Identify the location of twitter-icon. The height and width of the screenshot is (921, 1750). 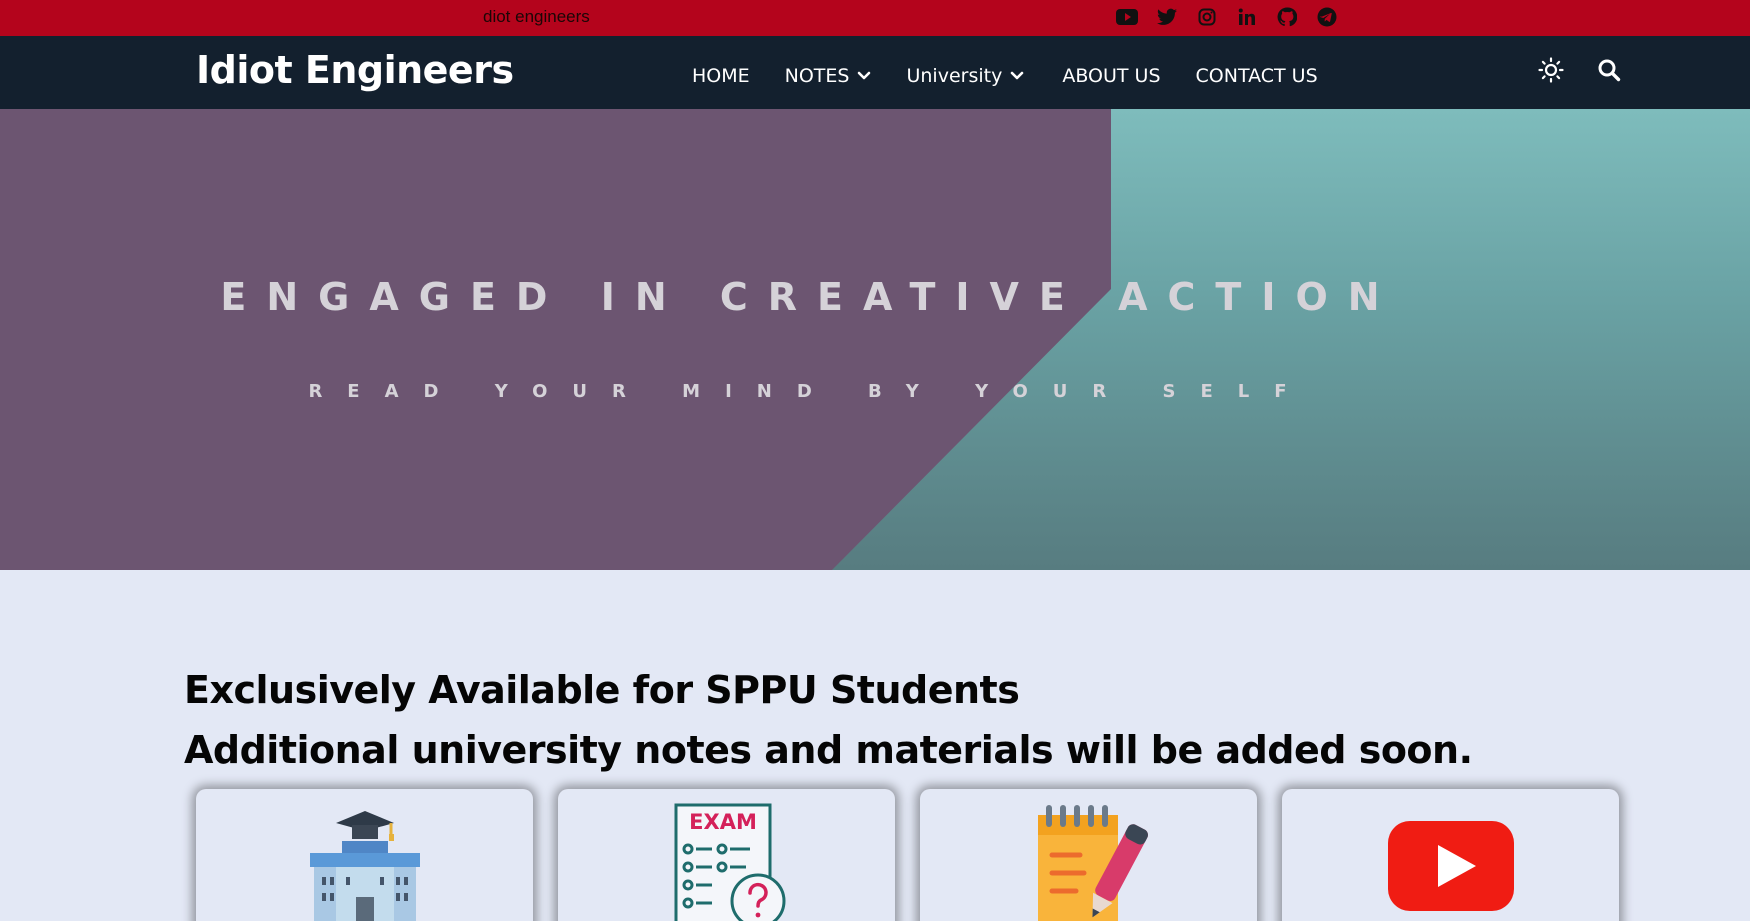
(1167, 17).